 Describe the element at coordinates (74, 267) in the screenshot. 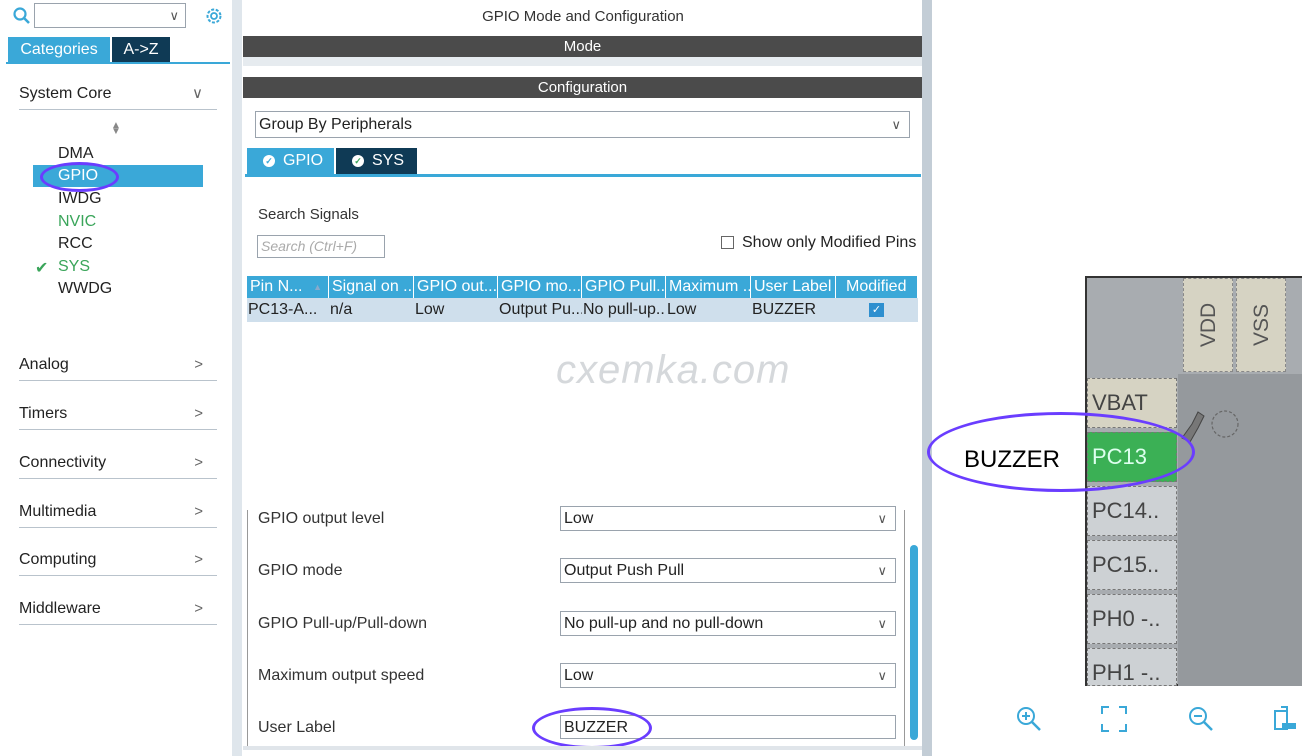

I see `list-item-sys: SYS` at that location.